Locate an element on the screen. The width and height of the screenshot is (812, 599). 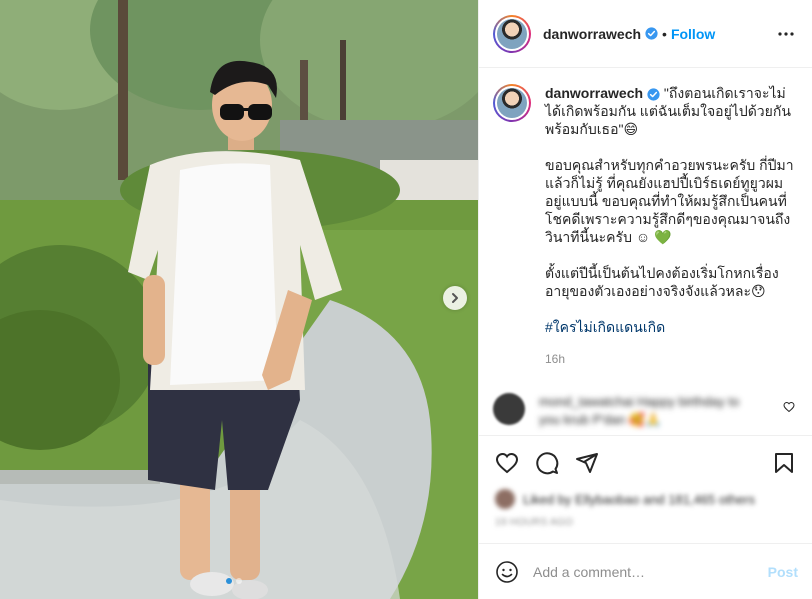
share-button is located at coordinates (587, 463).